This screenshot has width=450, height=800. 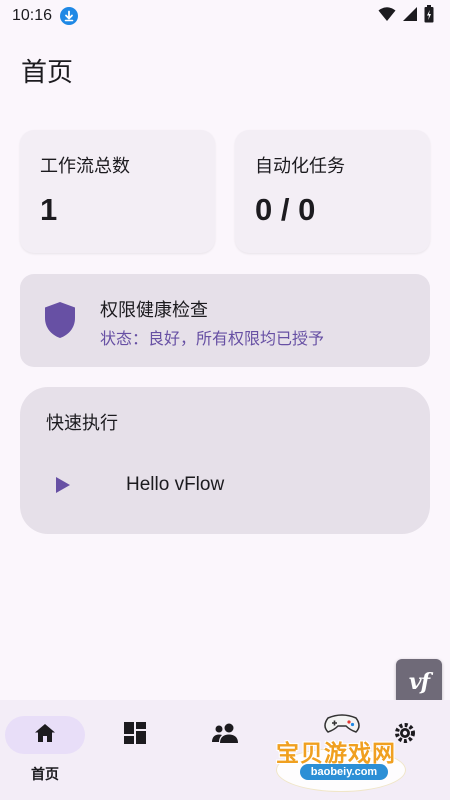 I want to click on dashboard-icon, so click(x=135, y=735).